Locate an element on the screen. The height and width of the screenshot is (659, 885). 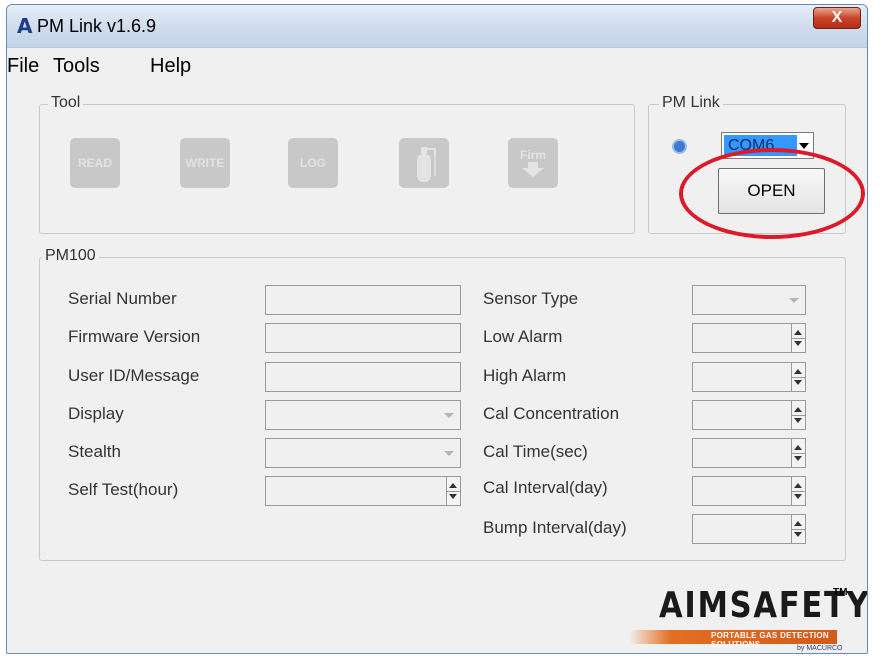
highlight-annotation is located at coordinates (772, 193).